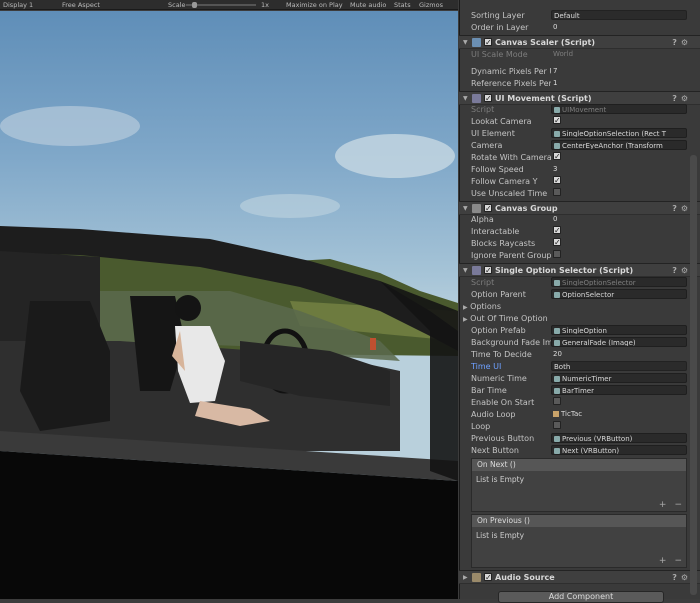 This screenshot has width=700, height=603. Describe the element at coordinates (581, 597) in the screenshot. I see `add-component-button: Add Component` at that location.